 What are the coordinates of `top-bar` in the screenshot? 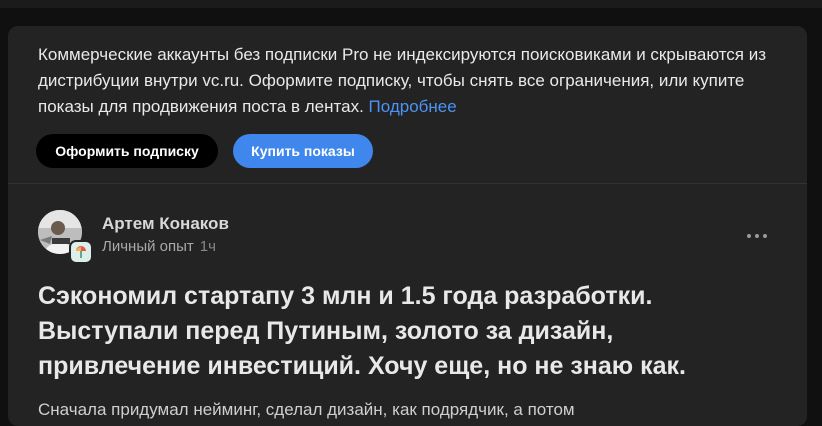 It's located at (411, 4).